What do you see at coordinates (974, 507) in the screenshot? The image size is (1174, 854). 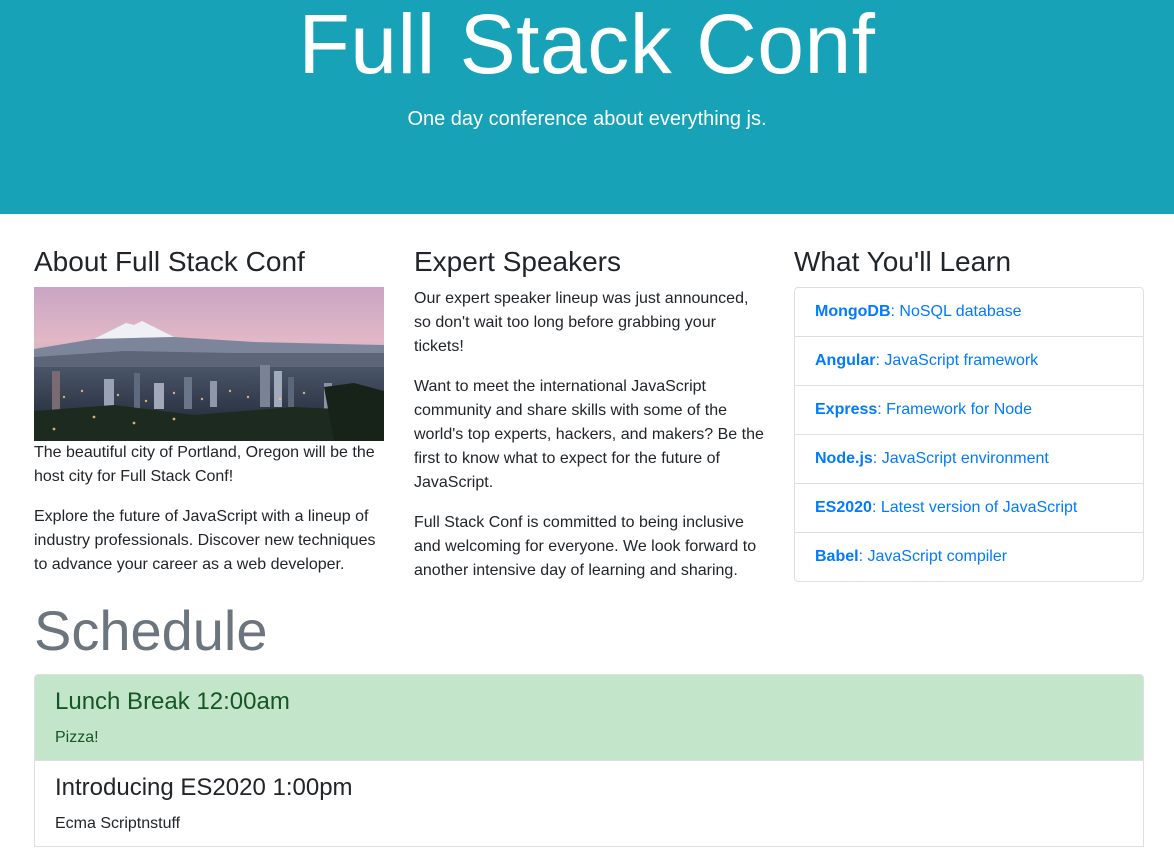 I see `learn-item-desc: : Latest version of JavaScript` at bounding box center [974, 507].